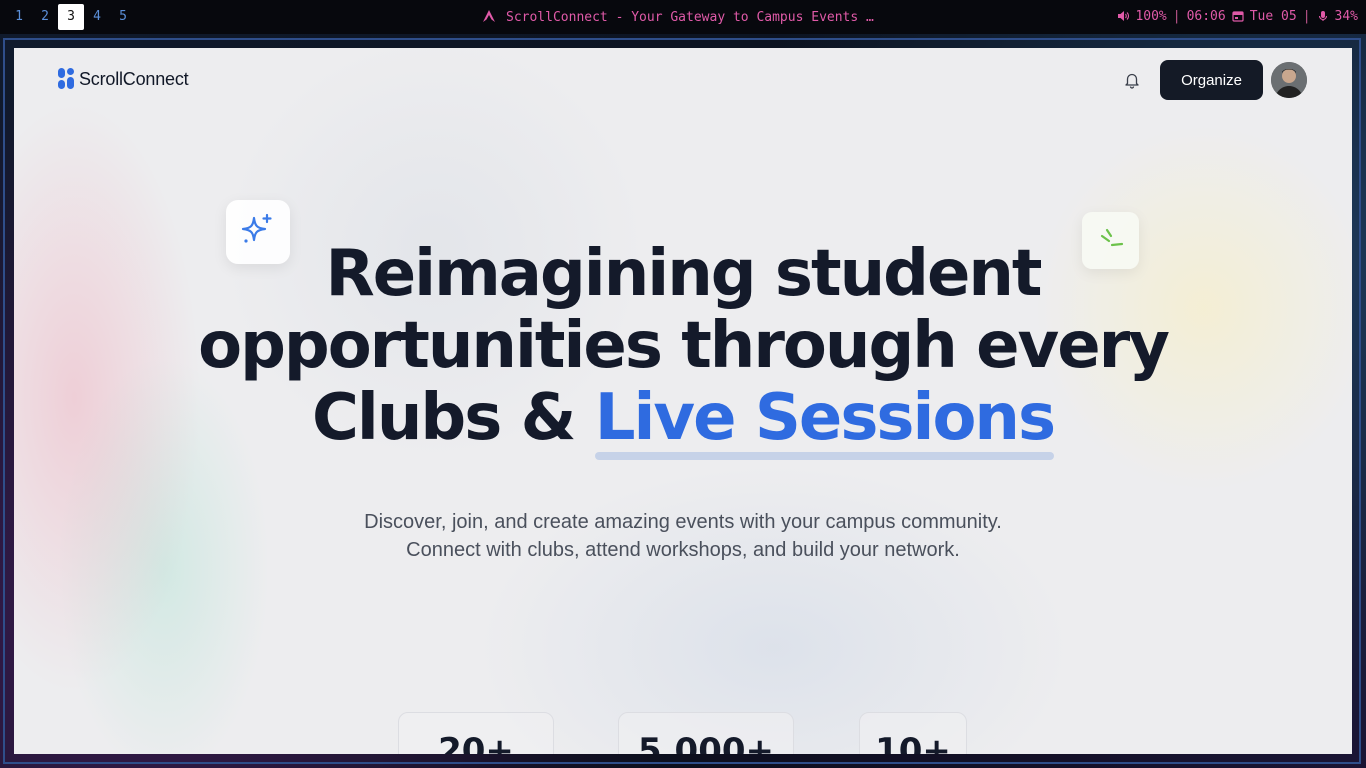 Image resolution: width=1366 pixels, height=768 pixels. I want to click on workspace-1: 1, so click(19, 17).